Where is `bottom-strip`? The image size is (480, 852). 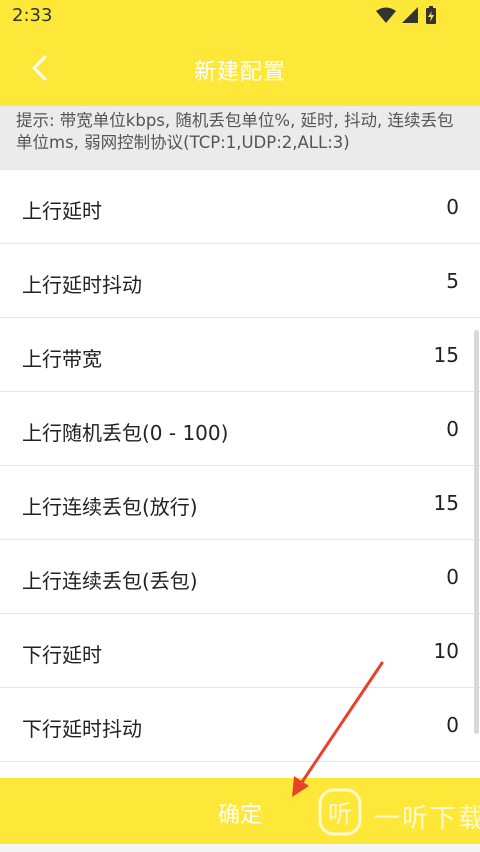 bottom-strip is located at coordinates (240, 848).